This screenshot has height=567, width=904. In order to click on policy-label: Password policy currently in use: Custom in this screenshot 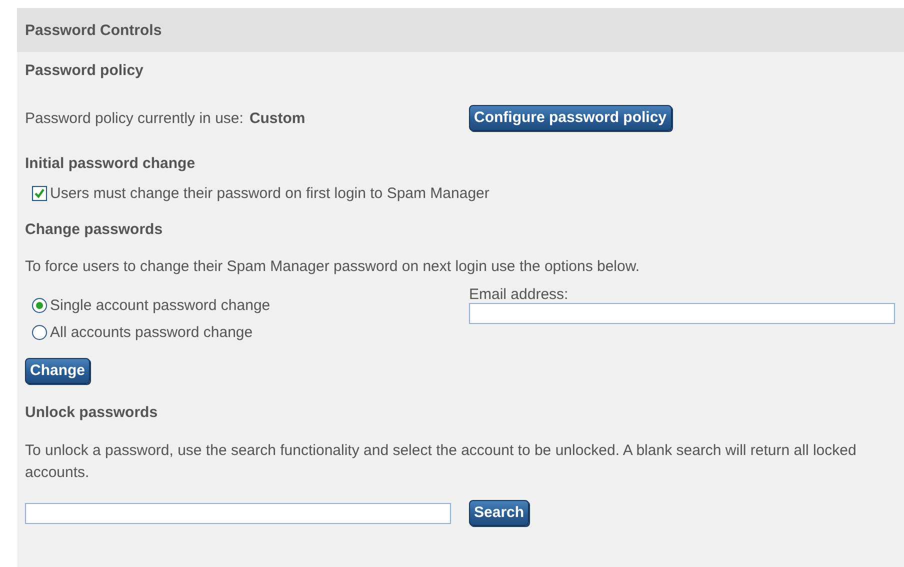, I will do `click(165, 118)`.